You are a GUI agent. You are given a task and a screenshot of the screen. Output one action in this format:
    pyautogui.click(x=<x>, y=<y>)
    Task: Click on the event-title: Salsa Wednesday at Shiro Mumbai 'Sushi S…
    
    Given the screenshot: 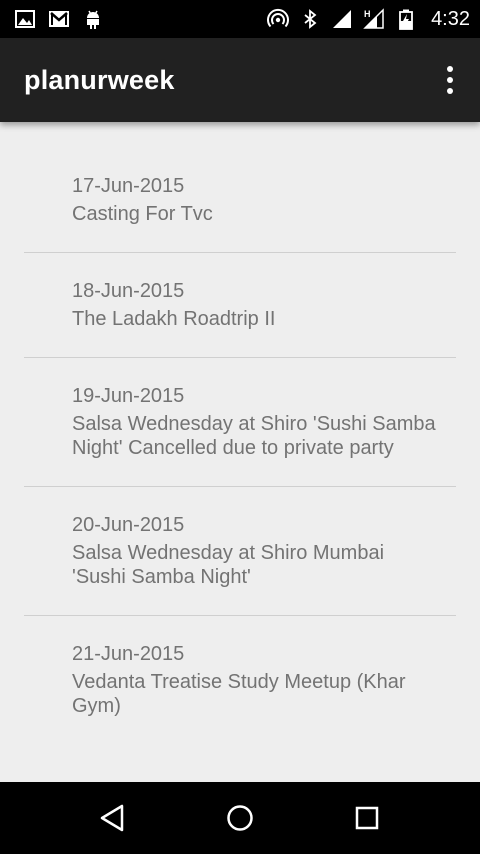 What is the action you would take?
    pyautogui.click(x=228, y=565)
    